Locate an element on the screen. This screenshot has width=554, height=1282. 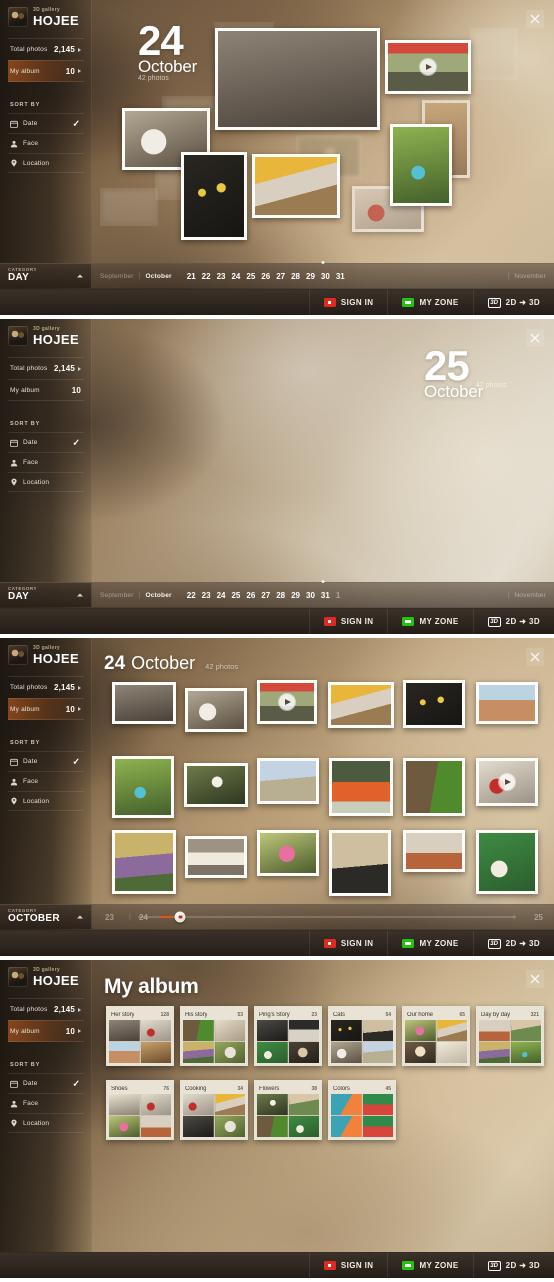
slider-knob is located at coordinates (180, 917).